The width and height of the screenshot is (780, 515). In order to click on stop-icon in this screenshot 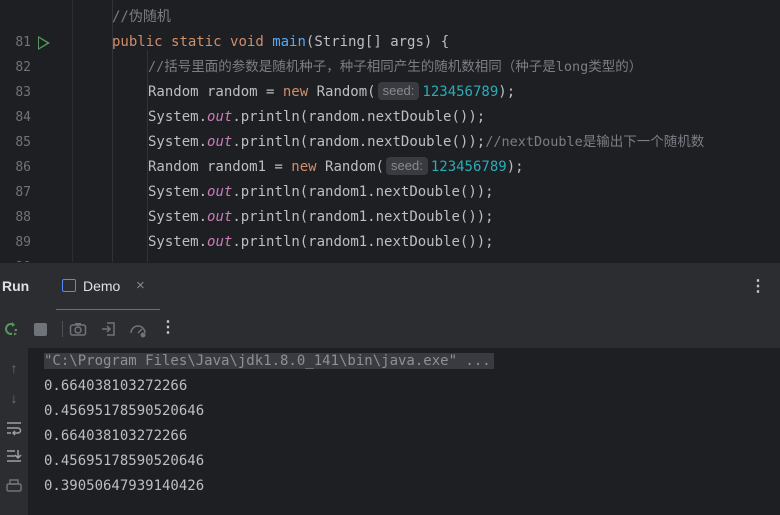, I will do `click(41, 329)`.